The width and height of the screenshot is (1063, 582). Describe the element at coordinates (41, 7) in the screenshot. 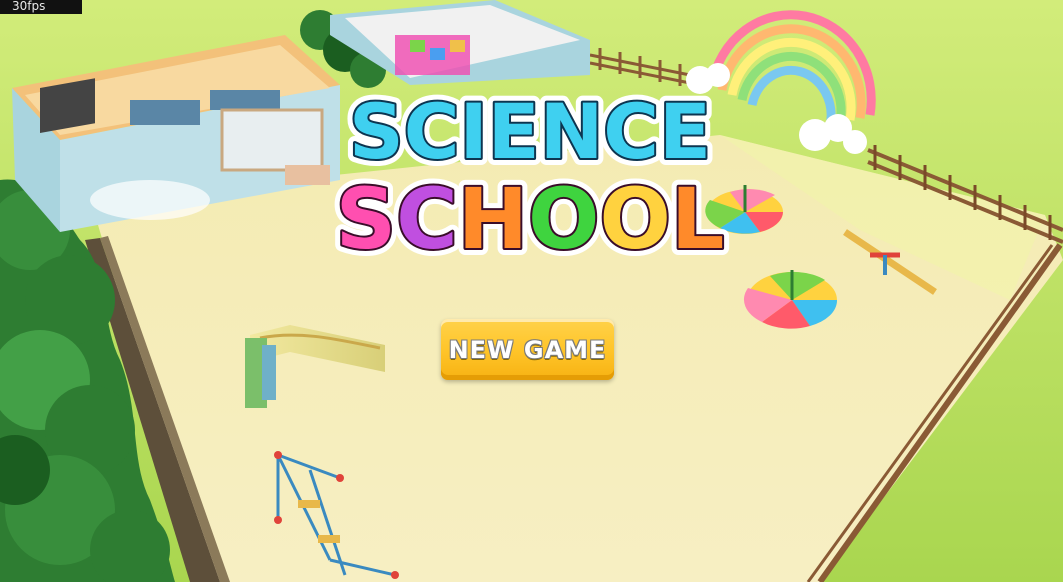

I see `fps-counter: 30fps` at that location.